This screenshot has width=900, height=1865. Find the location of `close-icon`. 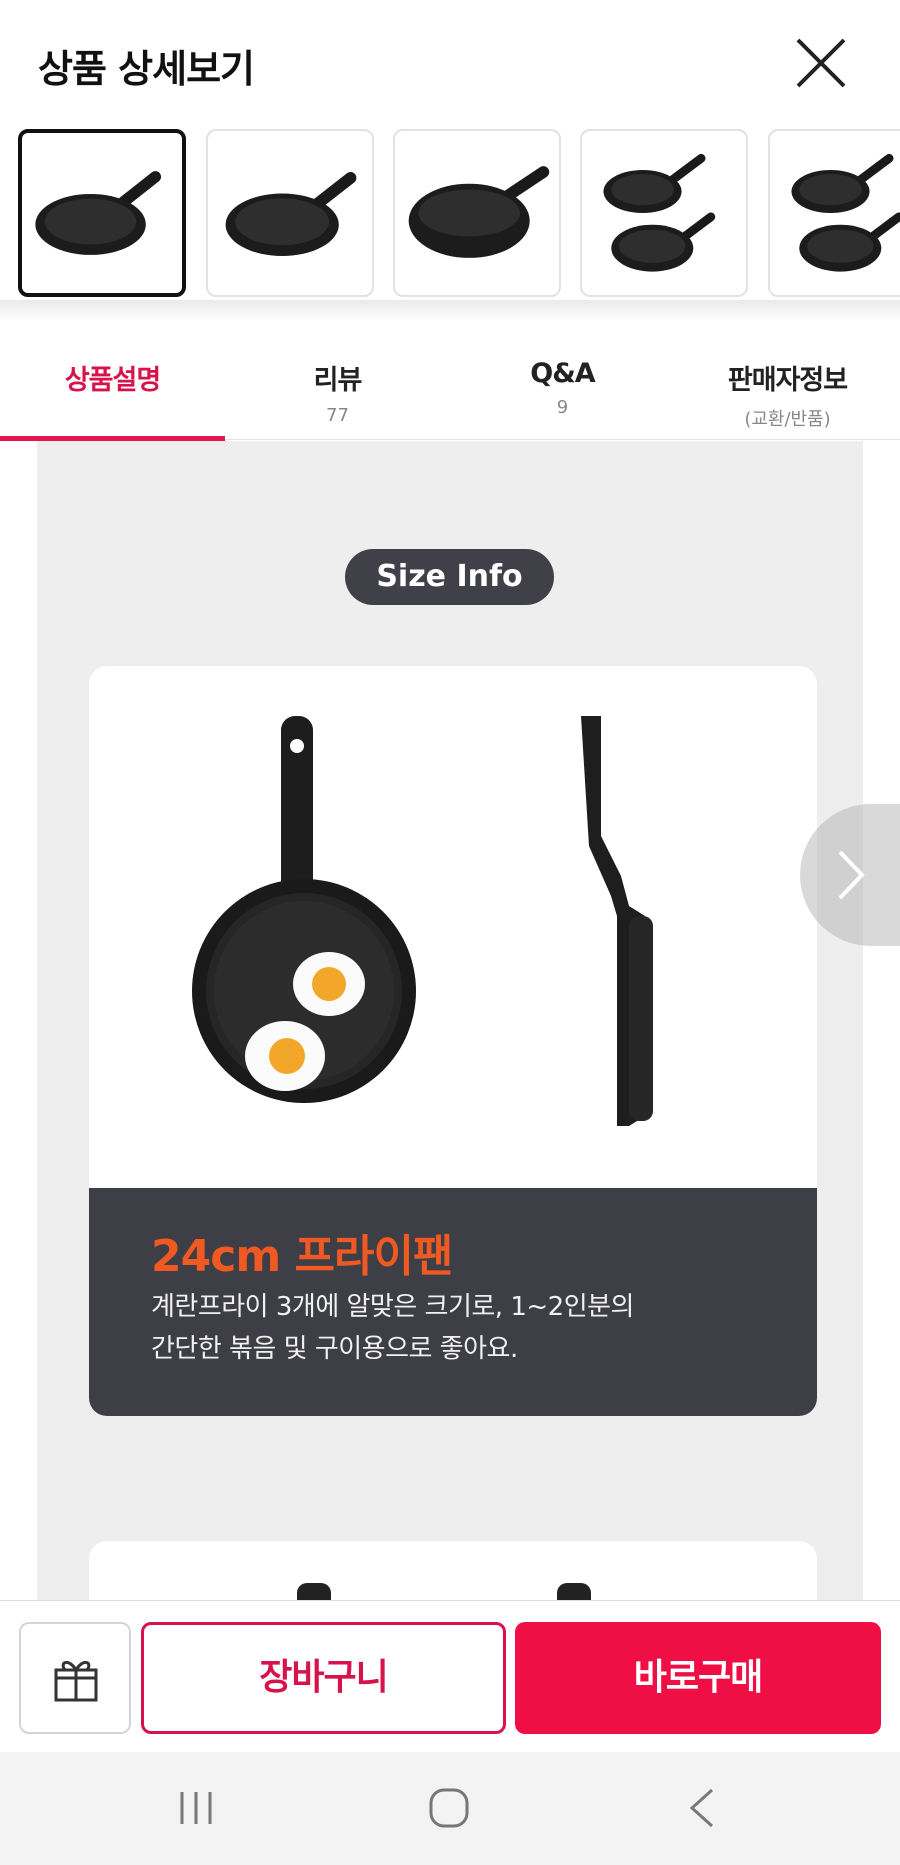

close-icon is located at coordinates (821, 63).